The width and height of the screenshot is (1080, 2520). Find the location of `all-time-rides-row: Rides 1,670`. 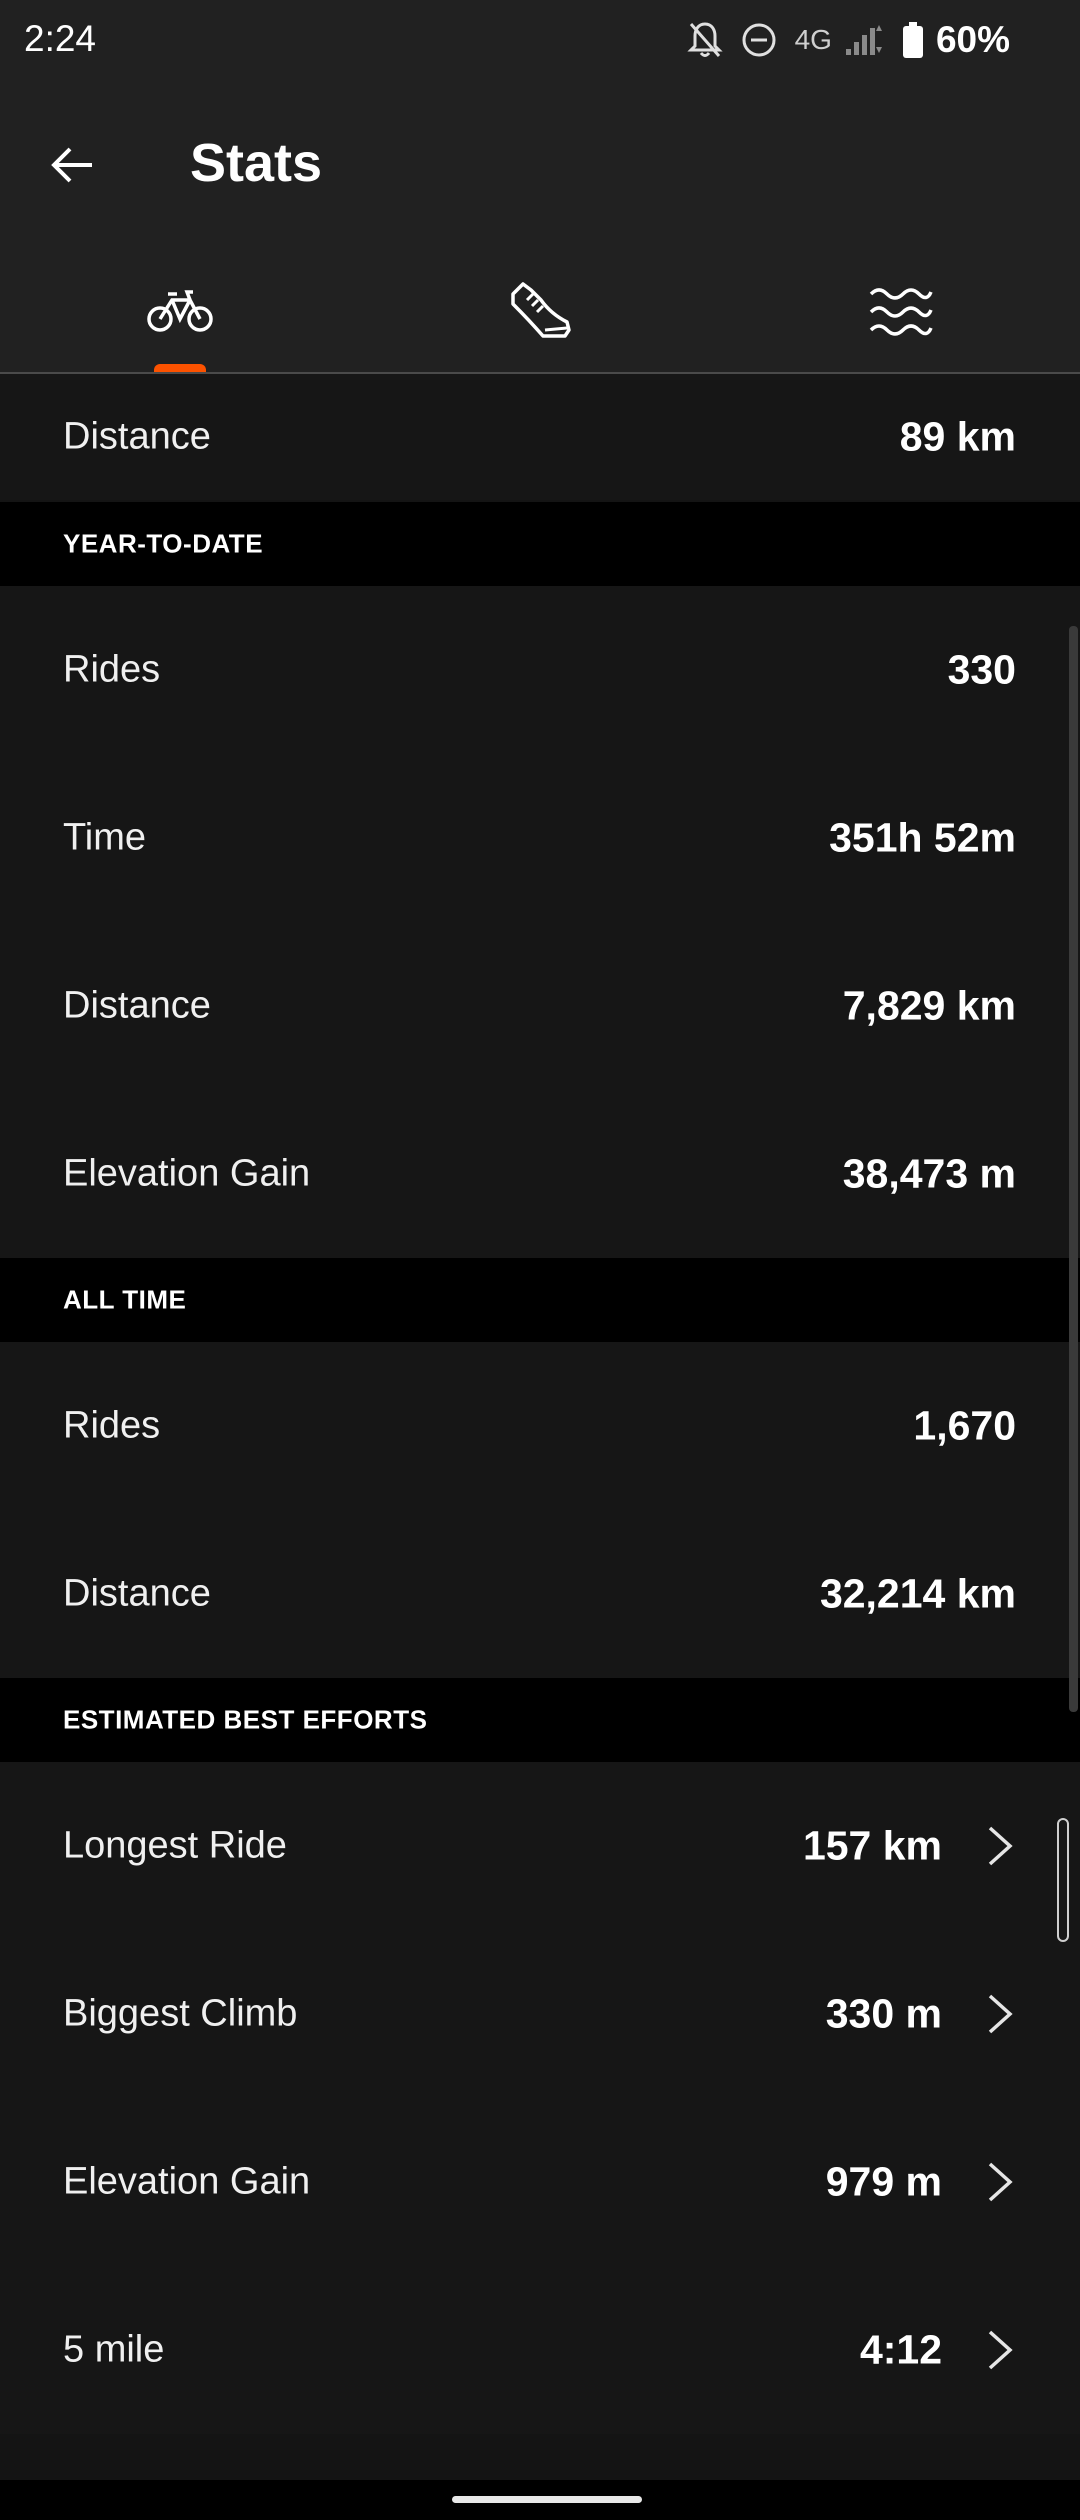

all-time-rides-row: Rides 1,670 is located at coordinates (540, 1426).